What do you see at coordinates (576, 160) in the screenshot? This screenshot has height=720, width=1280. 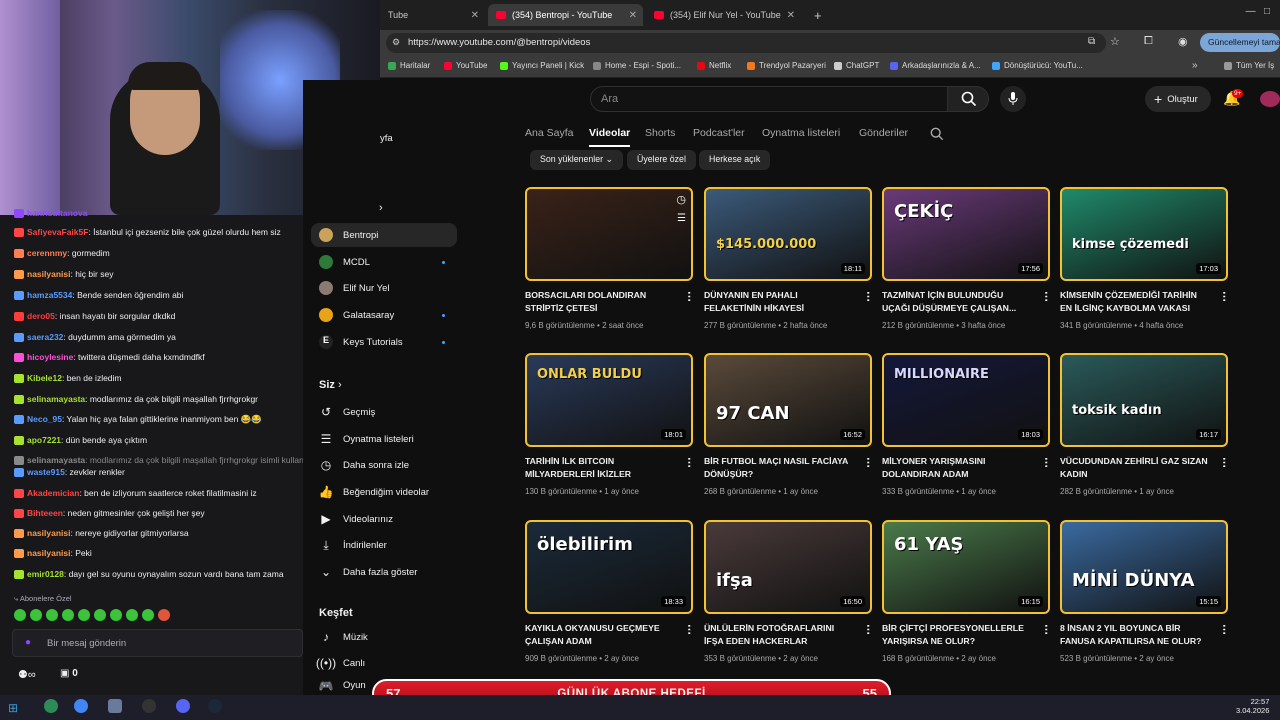 I see `chip-latest: Son yüklenenler ⌄` at bounding box center [576, 160].